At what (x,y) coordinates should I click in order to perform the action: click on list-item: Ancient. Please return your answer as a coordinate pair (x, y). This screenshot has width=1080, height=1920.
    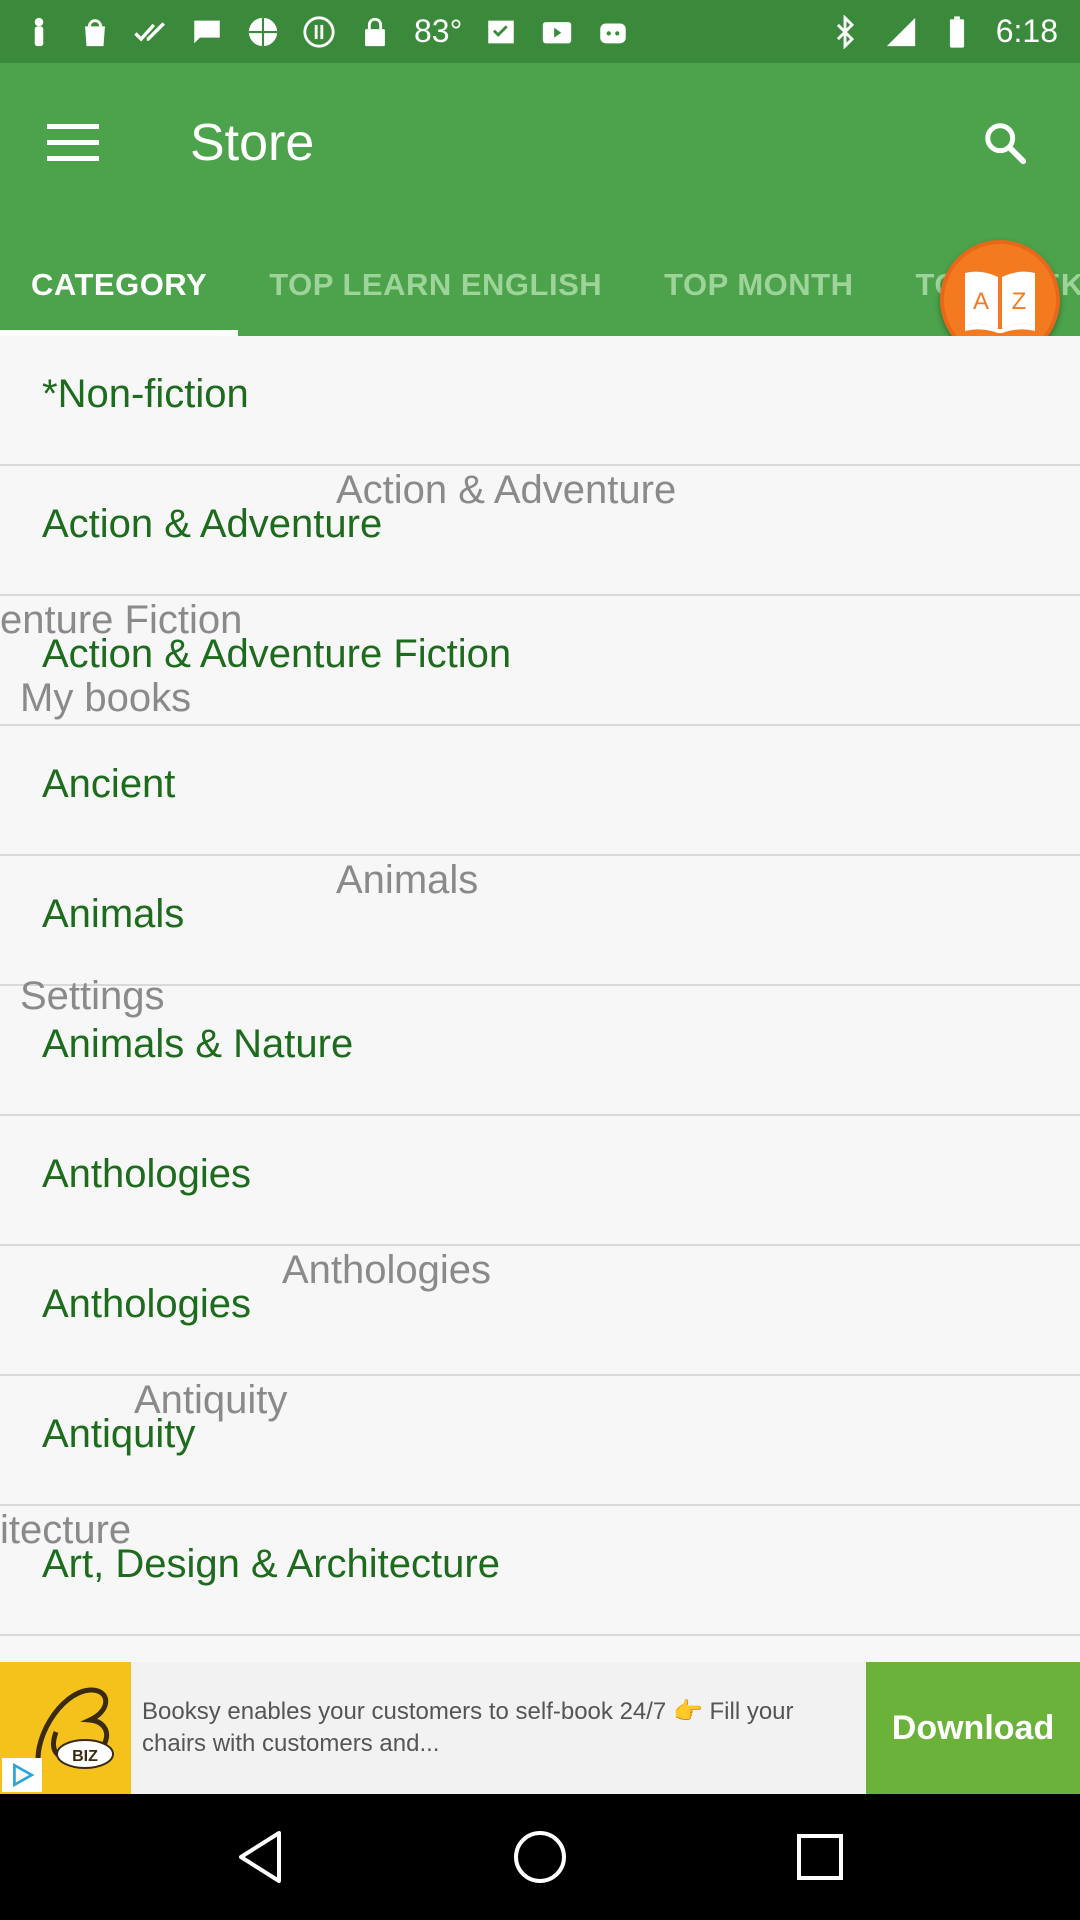
    Looking at the image, I should click on (540, 791).